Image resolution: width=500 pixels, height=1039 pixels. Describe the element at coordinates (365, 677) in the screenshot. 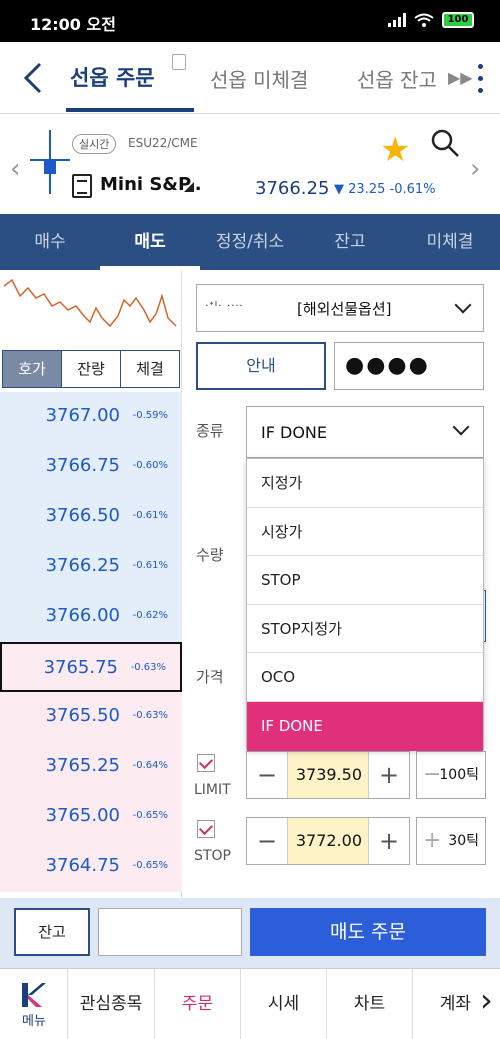

I see `option-oco: OCO` at that location.